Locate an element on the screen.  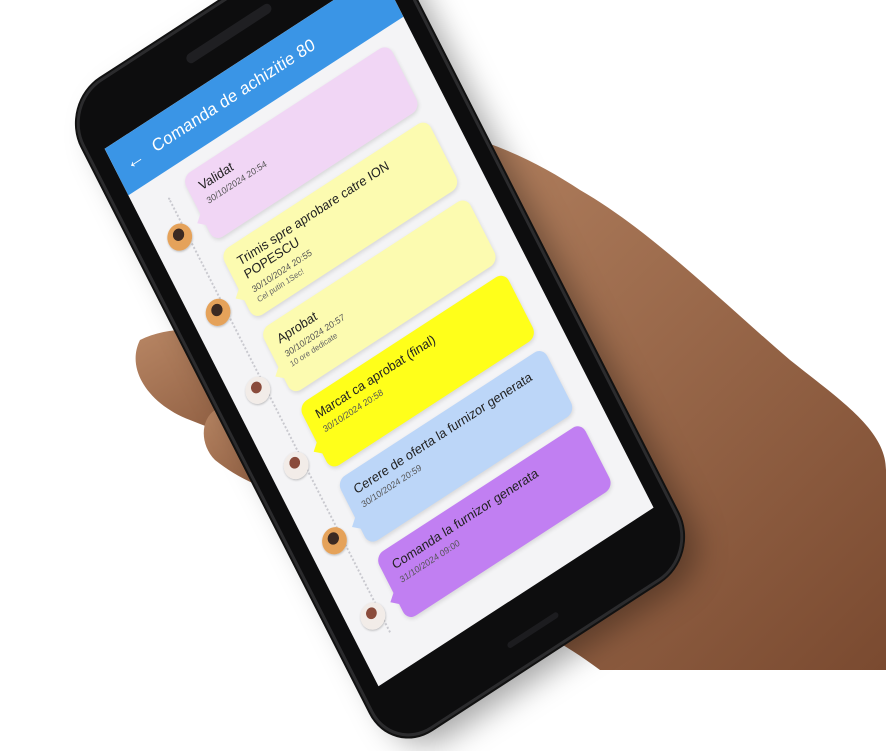
home-indicator is located at coordinates (533, 630).